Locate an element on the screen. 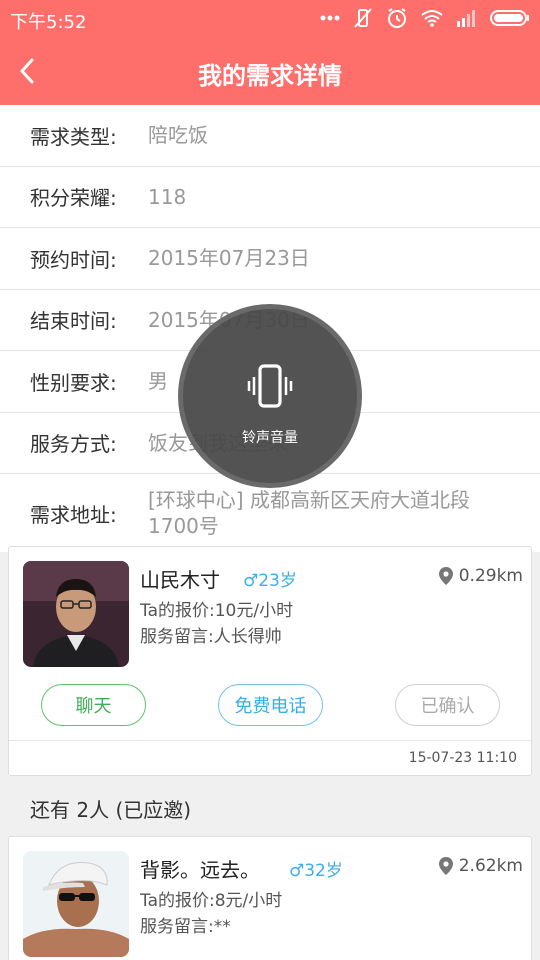 This screenshot has height=960, width=540. price-quote: Ta的报价:10元/小时 is located at coordinates (217, 611).